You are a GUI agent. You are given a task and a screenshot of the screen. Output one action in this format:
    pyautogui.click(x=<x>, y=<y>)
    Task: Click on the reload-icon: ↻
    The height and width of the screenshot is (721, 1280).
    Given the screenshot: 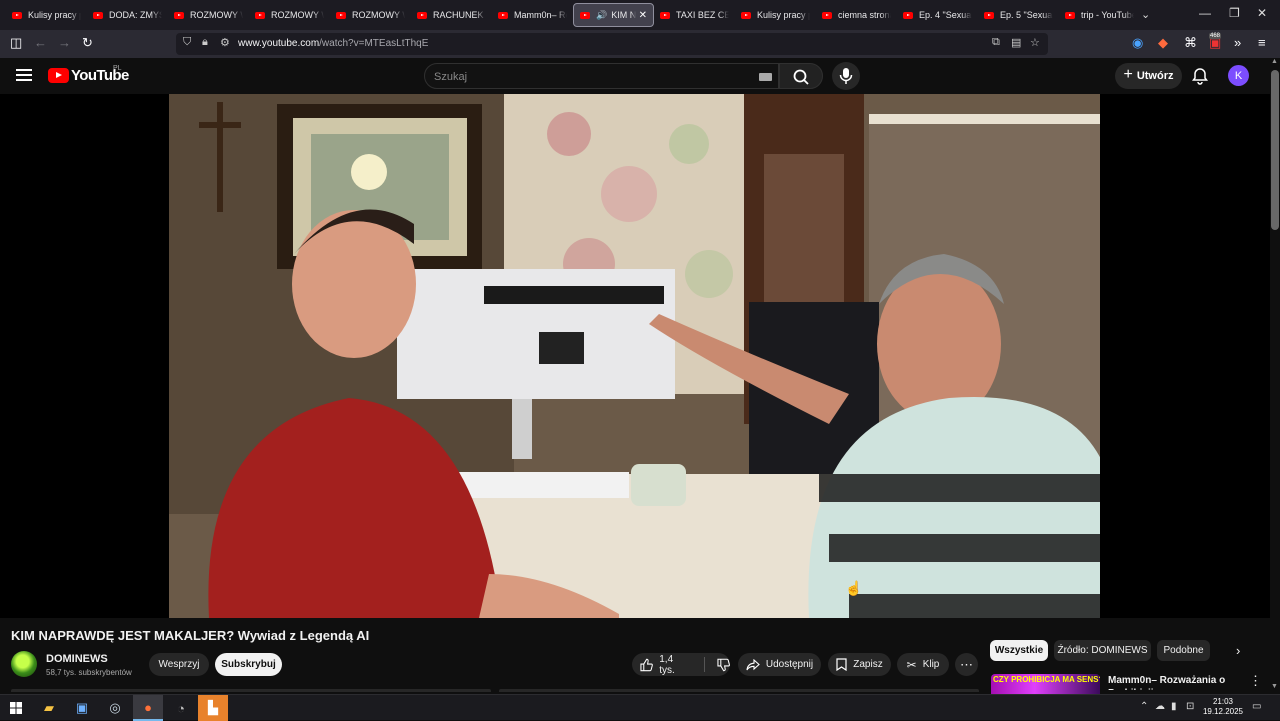 What is the action you would take?
    pyautogui.click(x=87, y=43)
    